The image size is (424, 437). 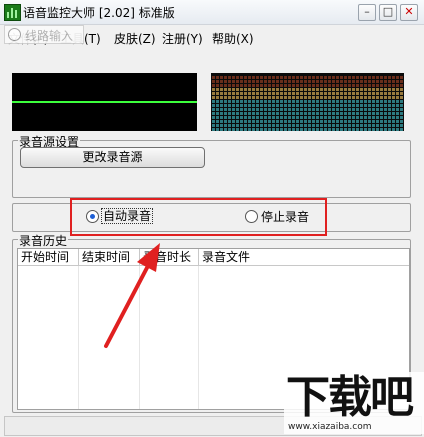 What do you see at coordinates (304, 257) in the screenshot?
I see `column-file: 录音文件` at bounding box center [304, 257].